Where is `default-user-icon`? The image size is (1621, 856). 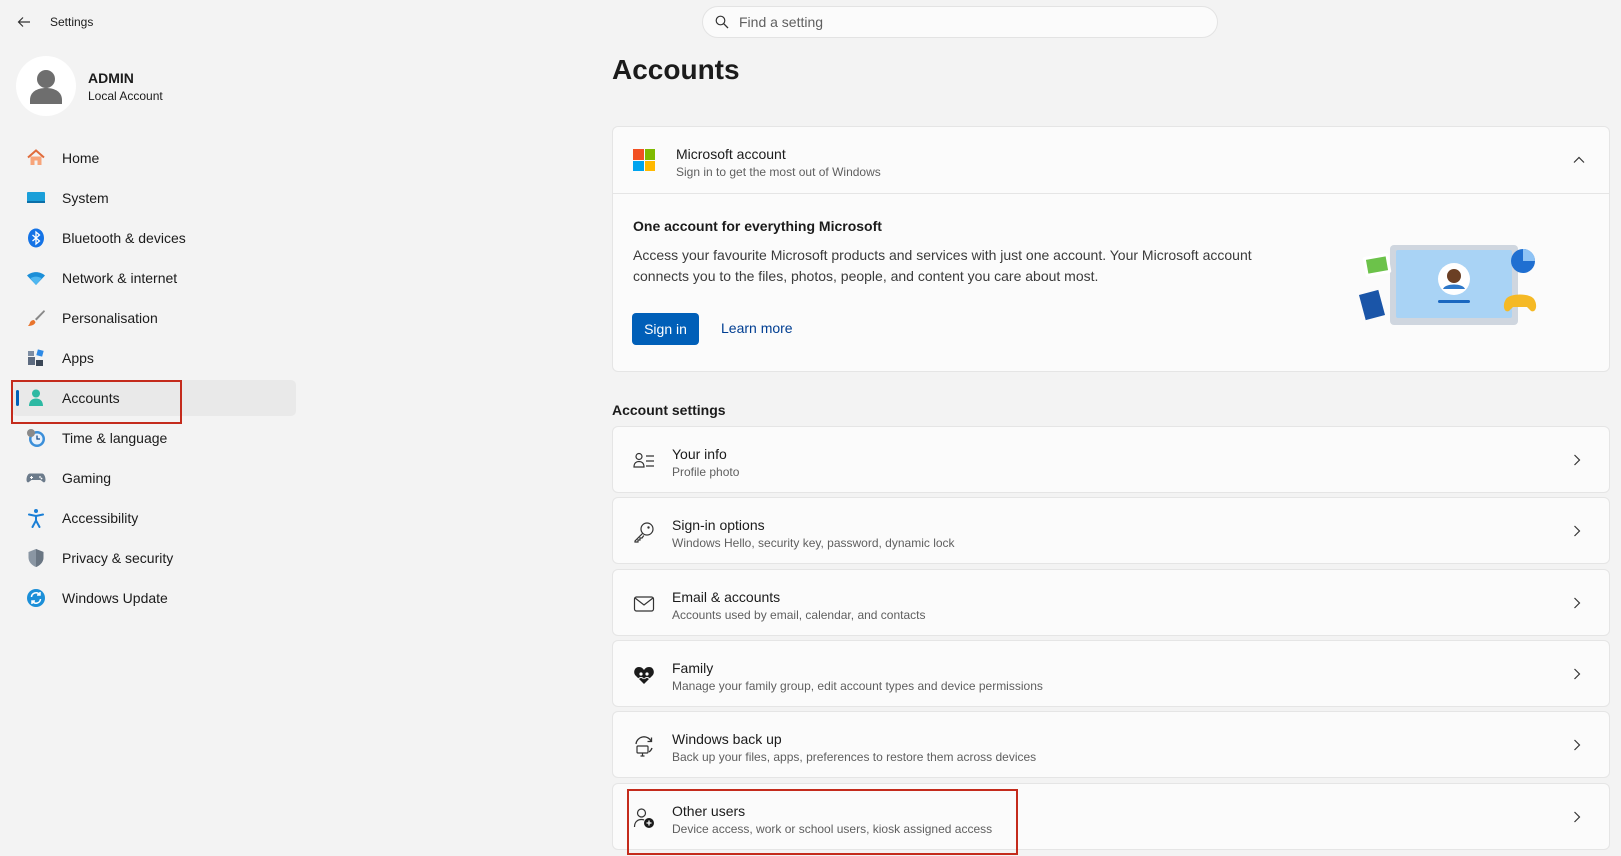 default-user-icon is located at coordinates (46, 87).